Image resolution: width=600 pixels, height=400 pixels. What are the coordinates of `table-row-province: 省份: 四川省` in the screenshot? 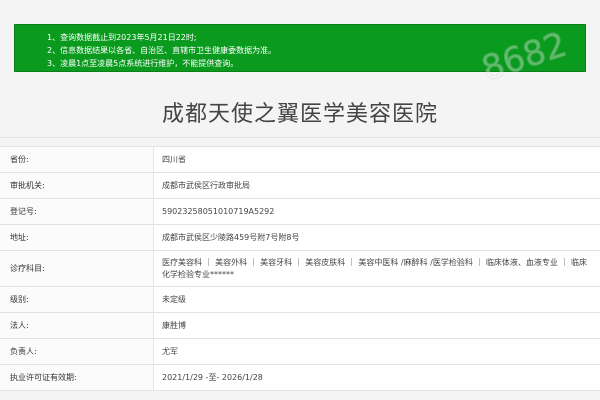 It's located at (300, 160).